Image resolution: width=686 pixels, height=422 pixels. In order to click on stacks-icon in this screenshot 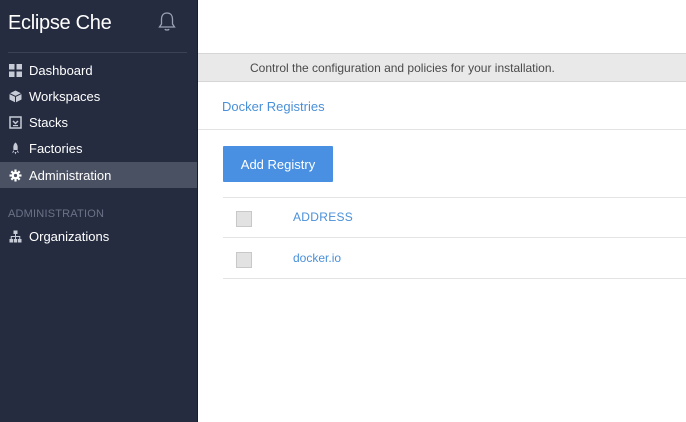, I will do `click(15, 122)`.